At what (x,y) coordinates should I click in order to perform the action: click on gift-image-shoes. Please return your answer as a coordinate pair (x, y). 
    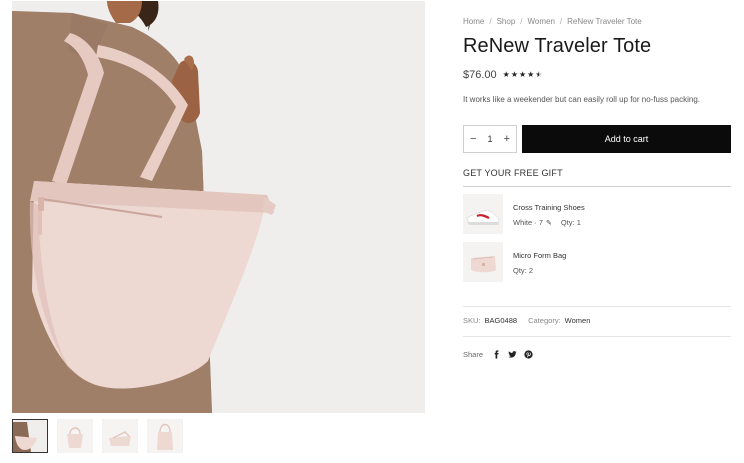
    Looking at the image, I should click on (483, 214).